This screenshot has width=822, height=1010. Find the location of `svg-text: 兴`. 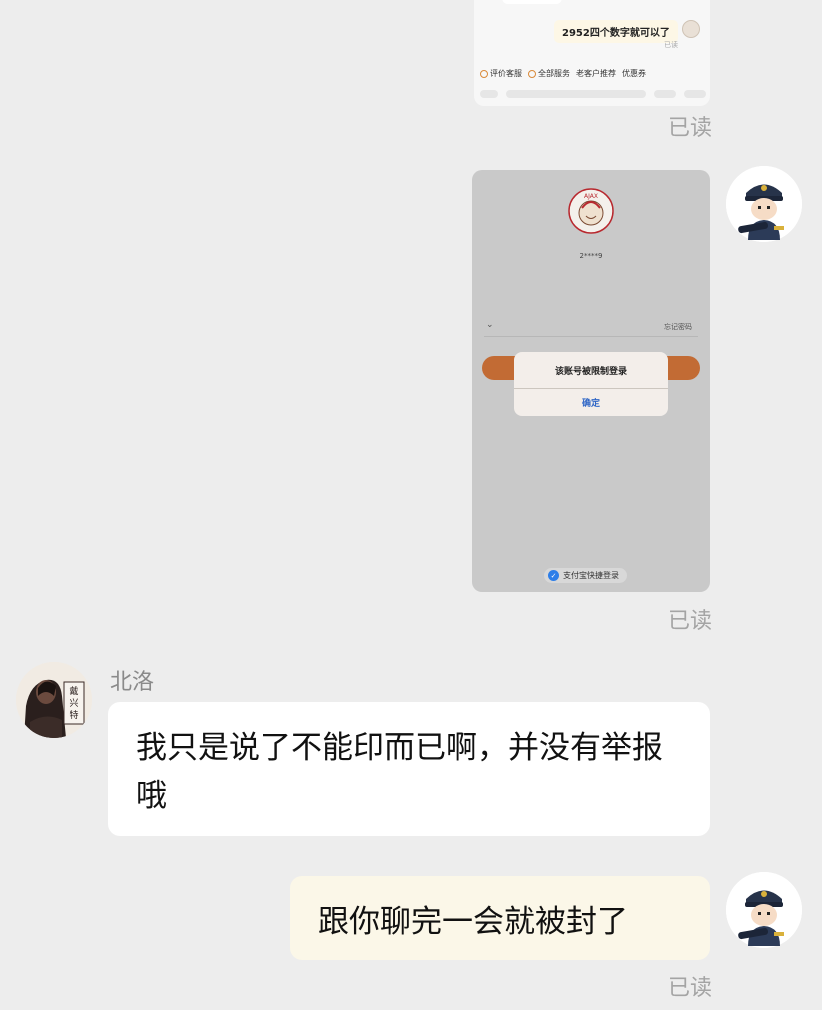

svg-text: 兴 is located at coordinates (73, 703).